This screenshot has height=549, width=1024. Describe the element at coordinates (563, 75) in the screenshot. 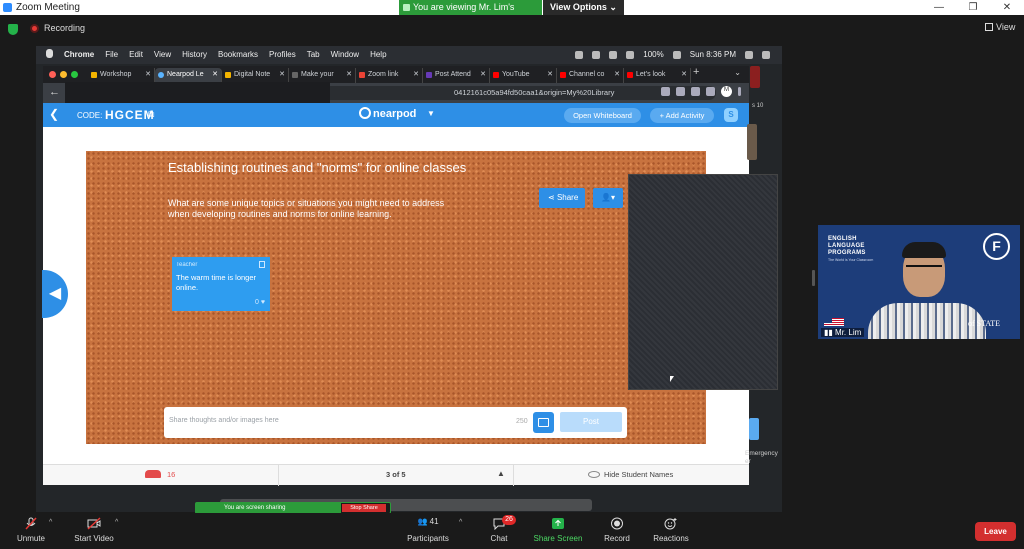

I see `favicon-icon` at that location.